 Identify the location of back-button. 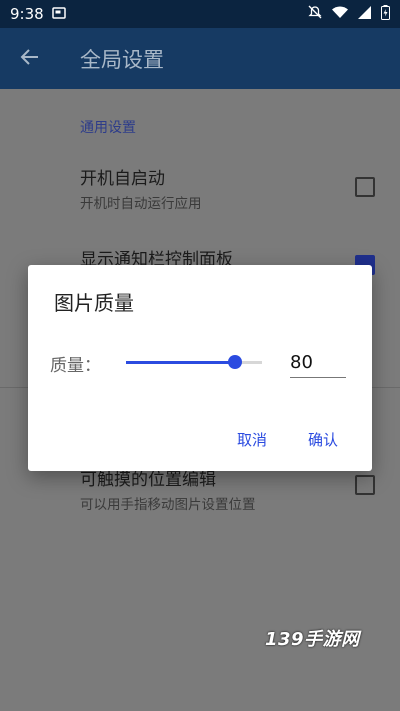
(30, 58).